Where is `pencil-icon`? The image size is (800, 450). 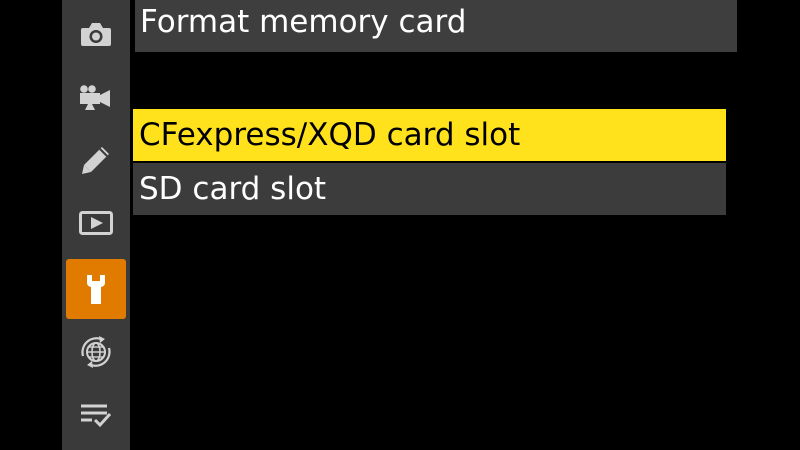 pencil-icon is located at coordinates (96, 160).